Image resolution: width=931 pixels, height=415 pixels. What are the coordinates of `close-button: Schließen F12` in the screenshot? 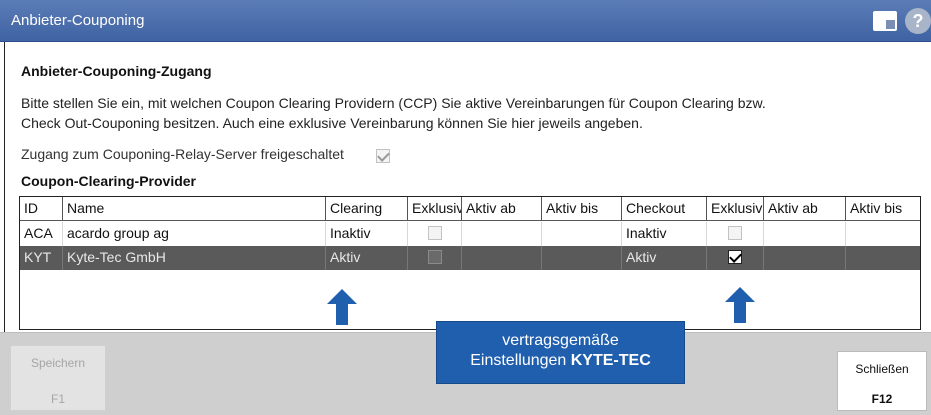 It's located at (882, 381).